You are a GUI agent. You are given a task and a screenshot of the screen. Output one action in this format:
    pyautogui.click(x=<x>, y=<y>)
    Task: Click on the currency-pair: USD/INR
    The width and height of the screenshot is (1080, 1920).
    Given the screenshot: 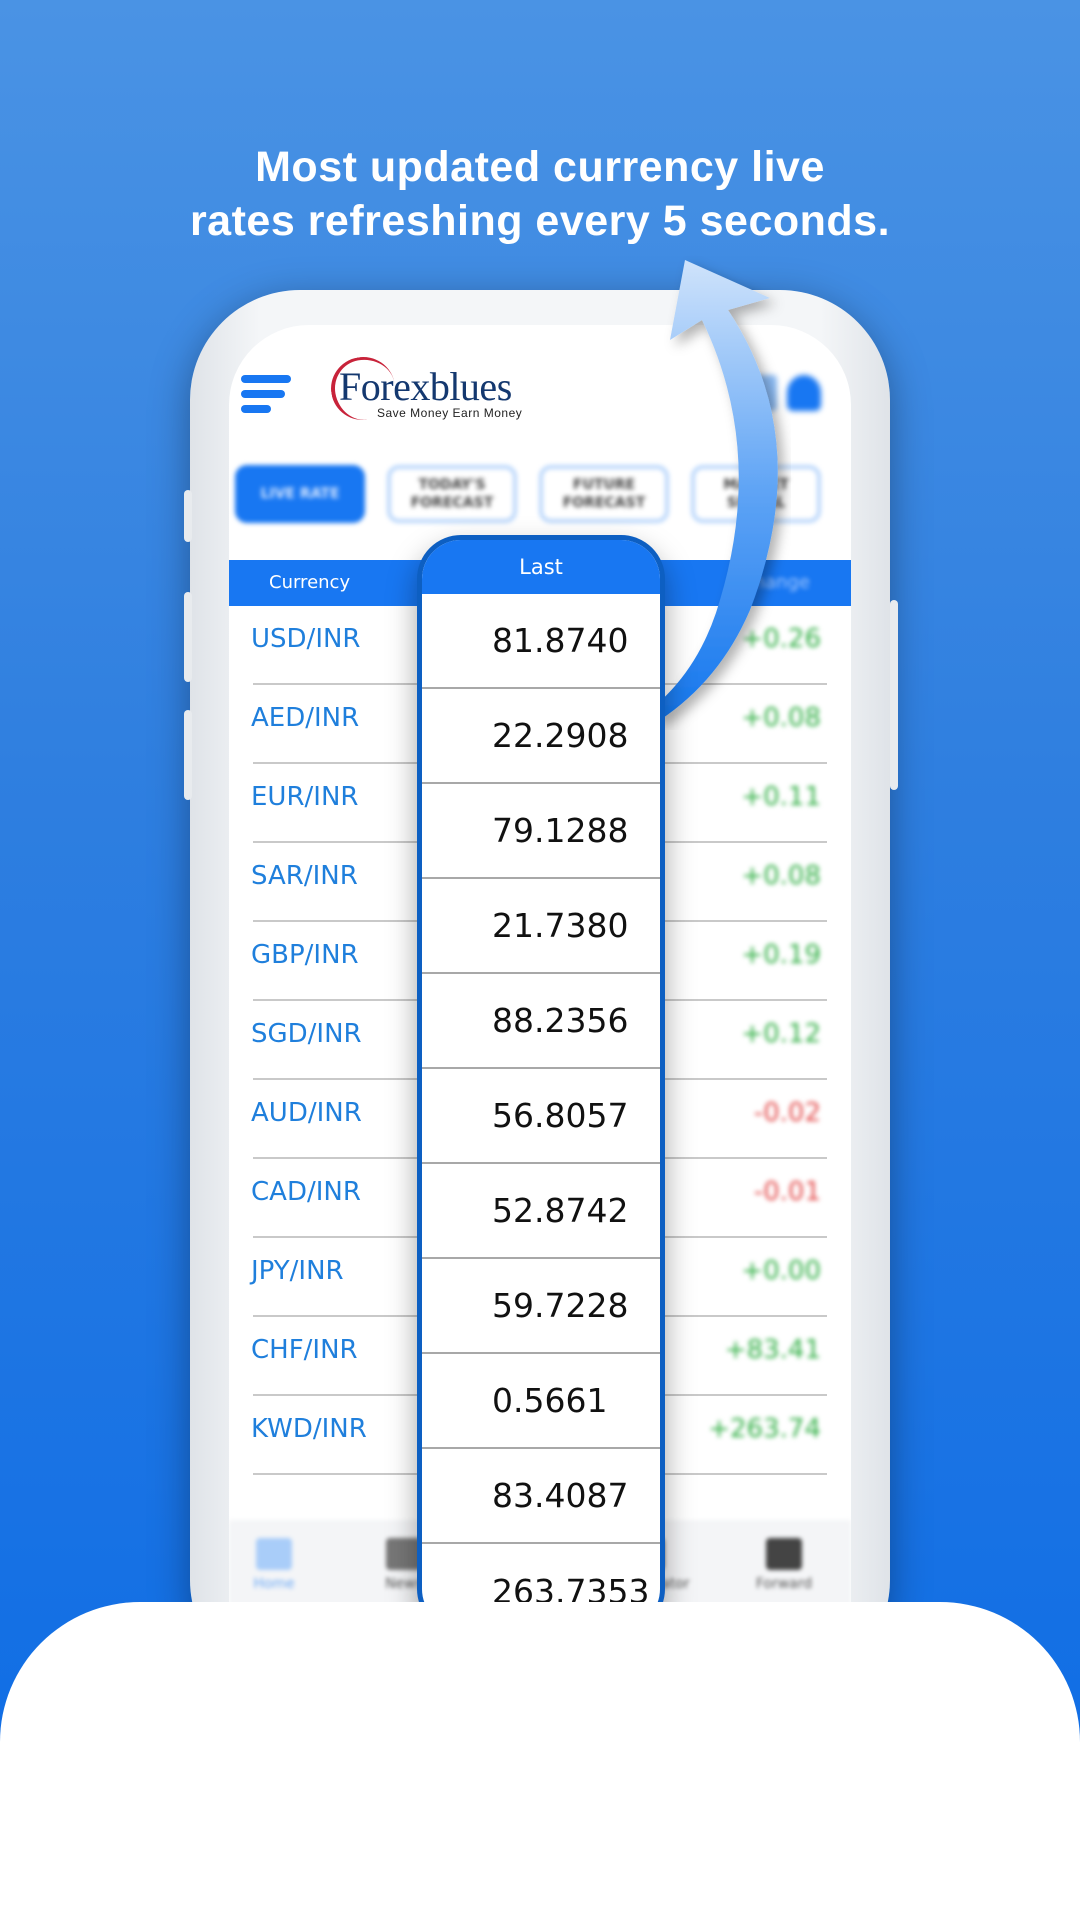 What is the action you would take?
    pyautogui.click(x=306, y=639)
    